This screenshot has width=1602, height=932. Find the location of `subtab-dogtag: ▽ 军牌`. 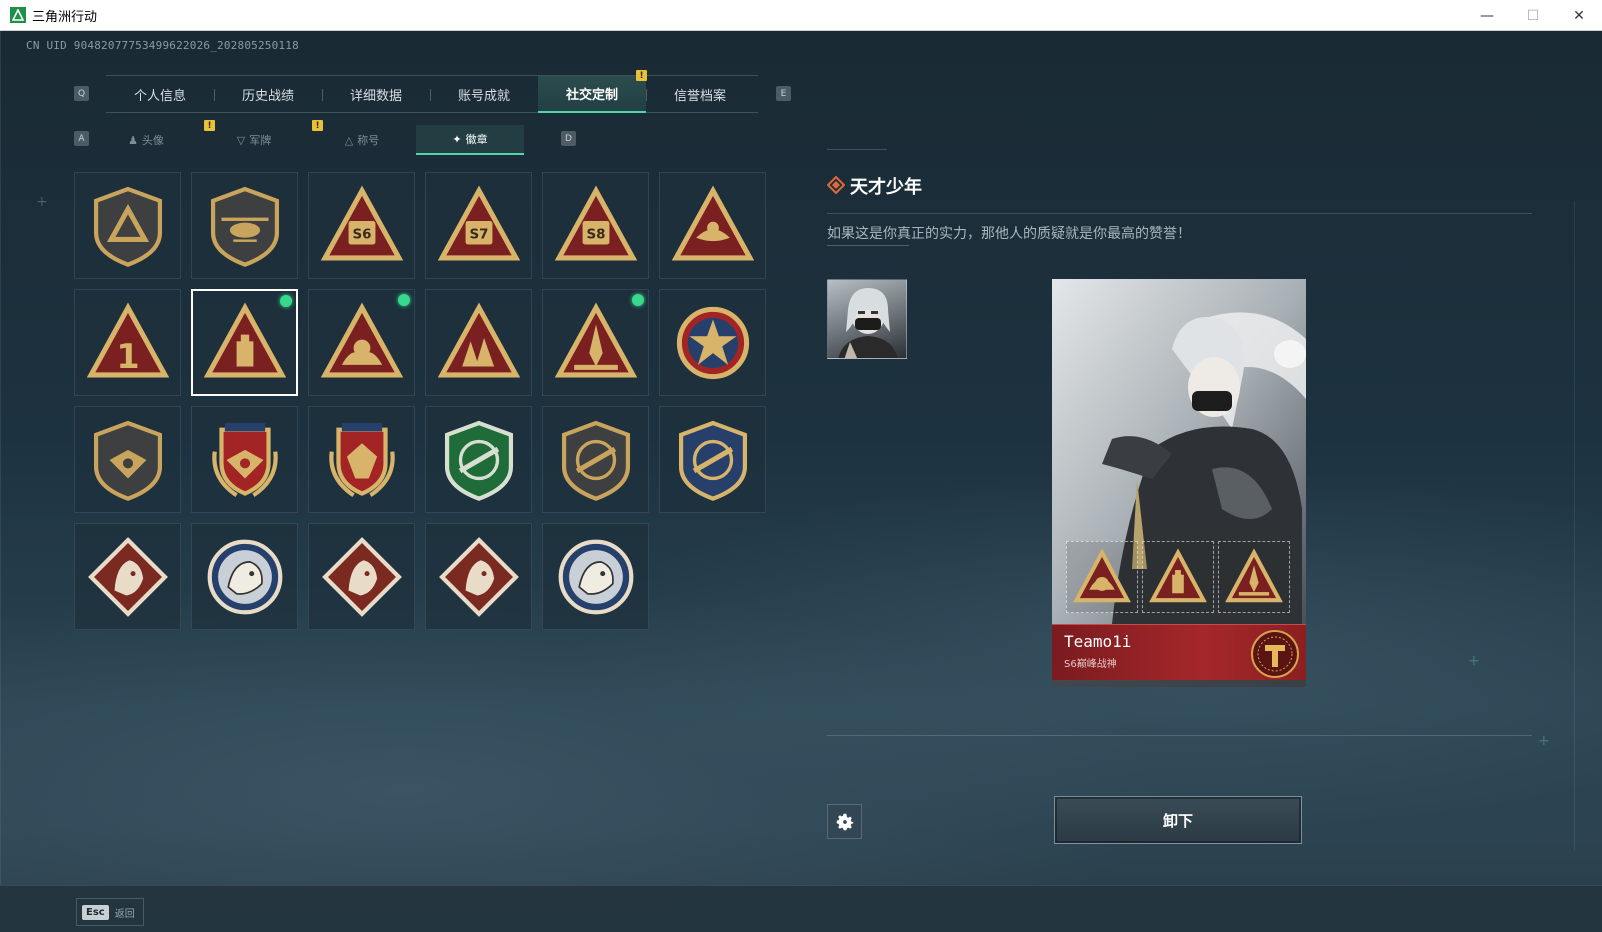

subtab-dogtag: ▽ 军牌 is located at coordinates (254, 140).